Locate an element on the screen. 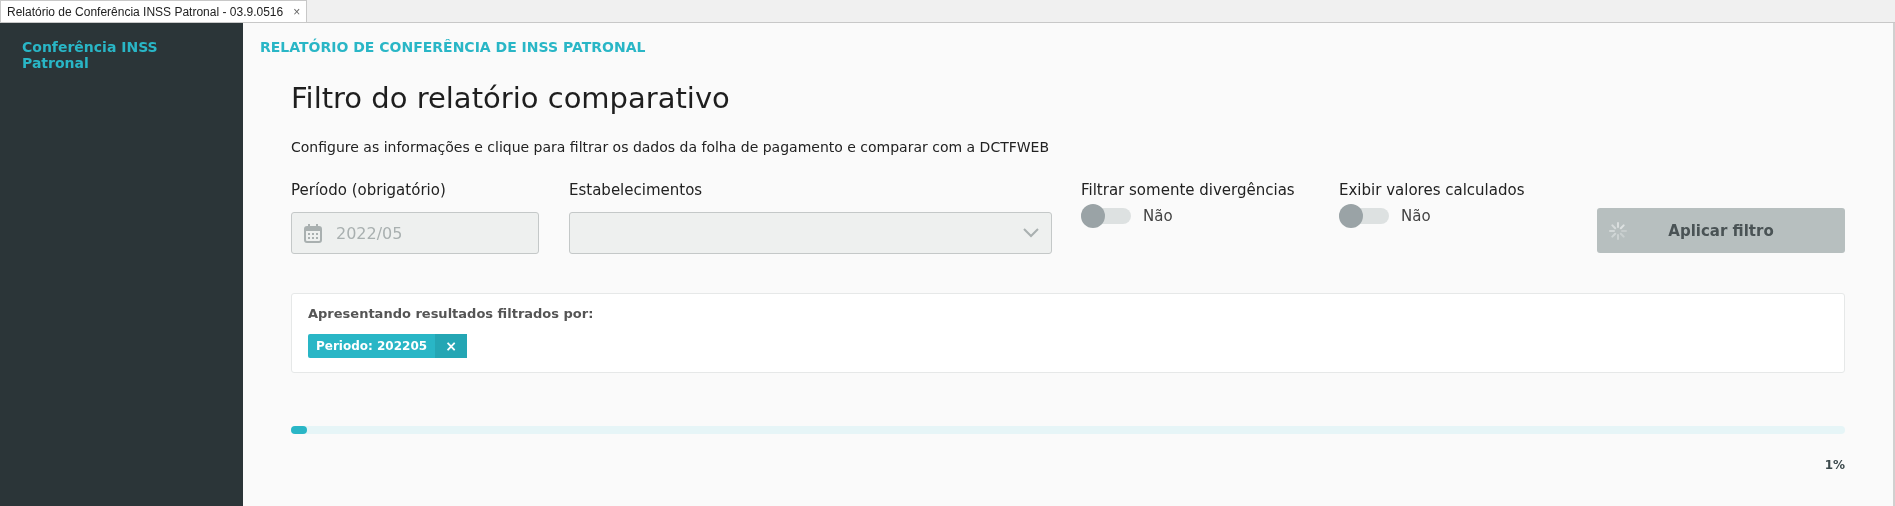 The width and height of the screenshot is (1895, 506). progress-percent: 1% is located at coordinates (1834, 465).